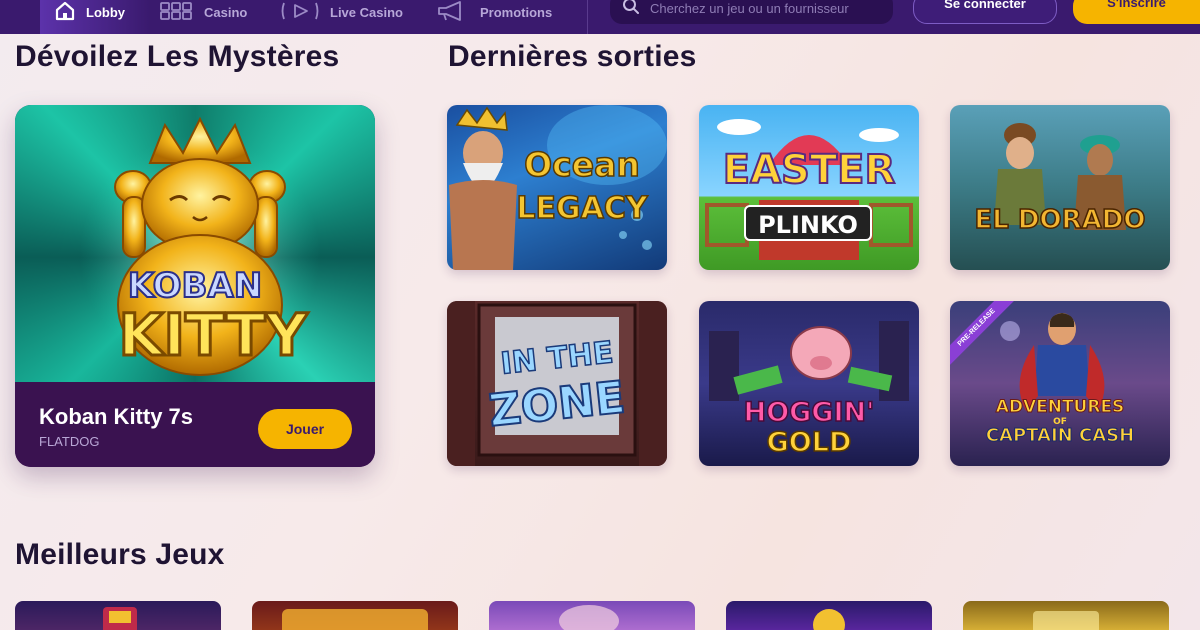 This screenshot has height=630, width=1200. I want to click on section-title-mysteries: Dévoilez Les Mystères, so click(177, 56).